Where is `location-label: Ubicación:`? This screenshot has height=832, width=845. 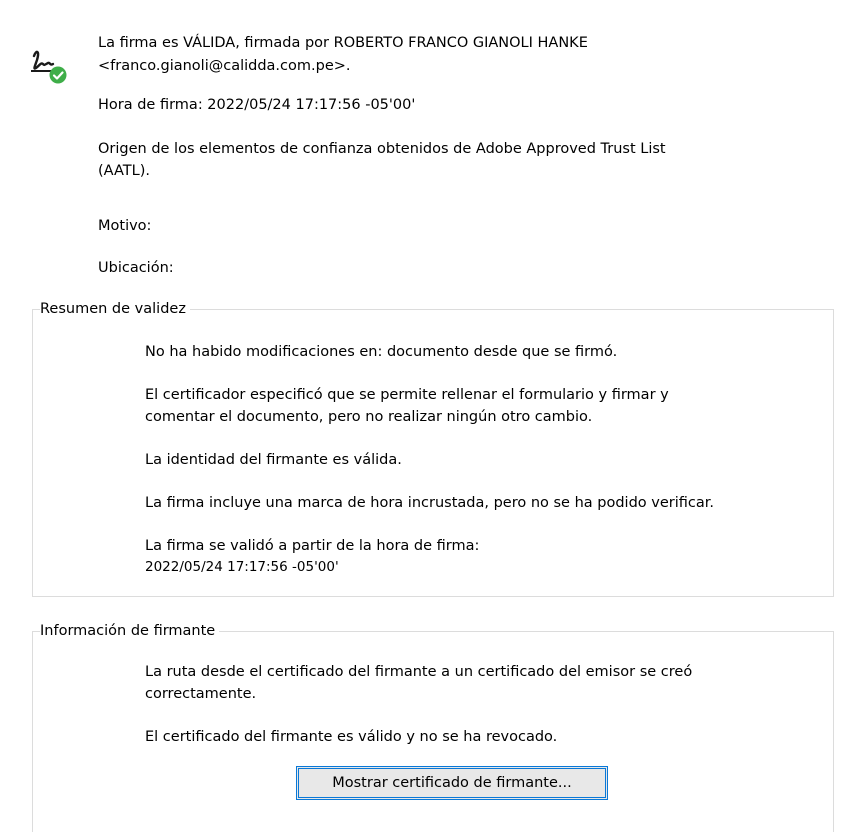 location-label: Ubicación: is located at coordinates (136, 268).